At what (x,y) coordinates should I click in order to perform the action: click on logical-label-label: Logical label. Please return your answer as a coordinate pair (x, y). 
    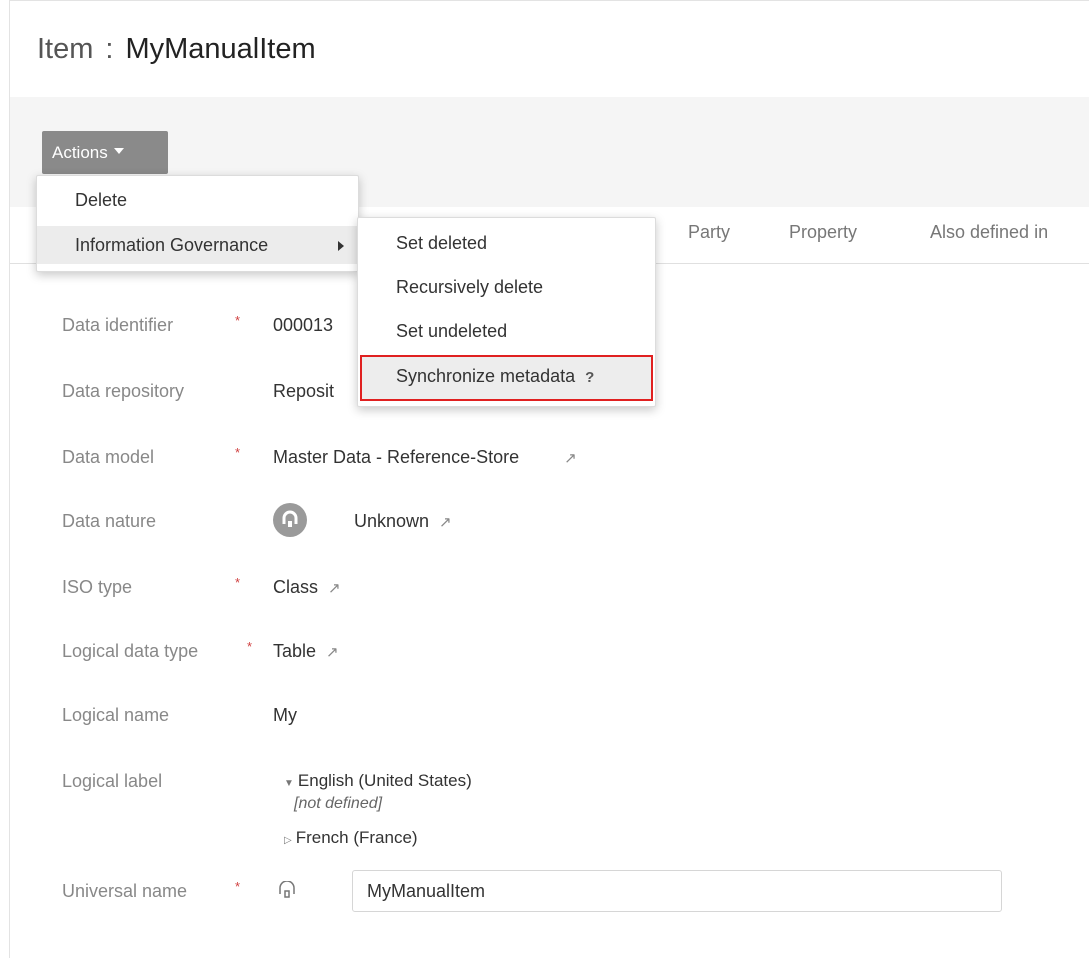
    Looking at the image, I should click on (112, 781).